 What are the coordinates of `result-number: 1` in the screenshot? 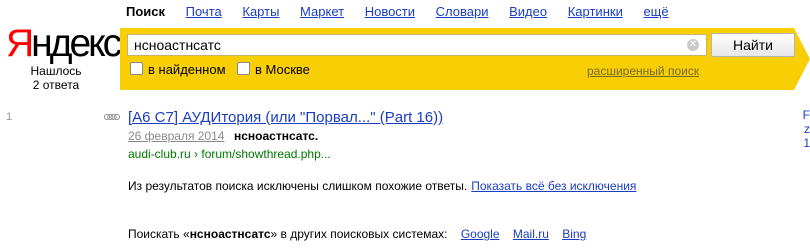 It's located at (9, 117).